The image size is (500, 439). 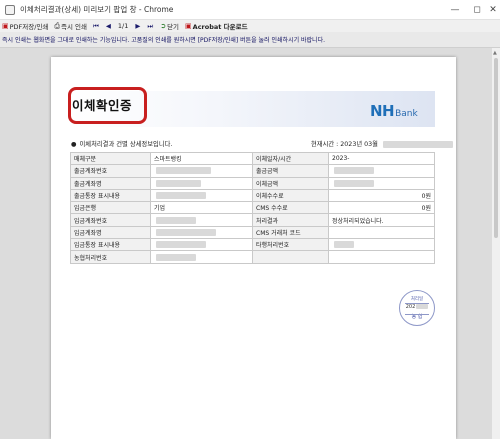 I want to click on field-label: 입금은행, so click(x=110, y=208).